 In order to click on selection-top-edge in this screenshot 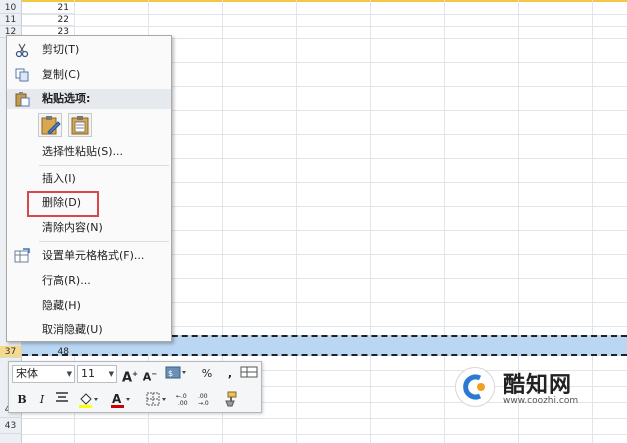, I will do `click(313, 1)`.